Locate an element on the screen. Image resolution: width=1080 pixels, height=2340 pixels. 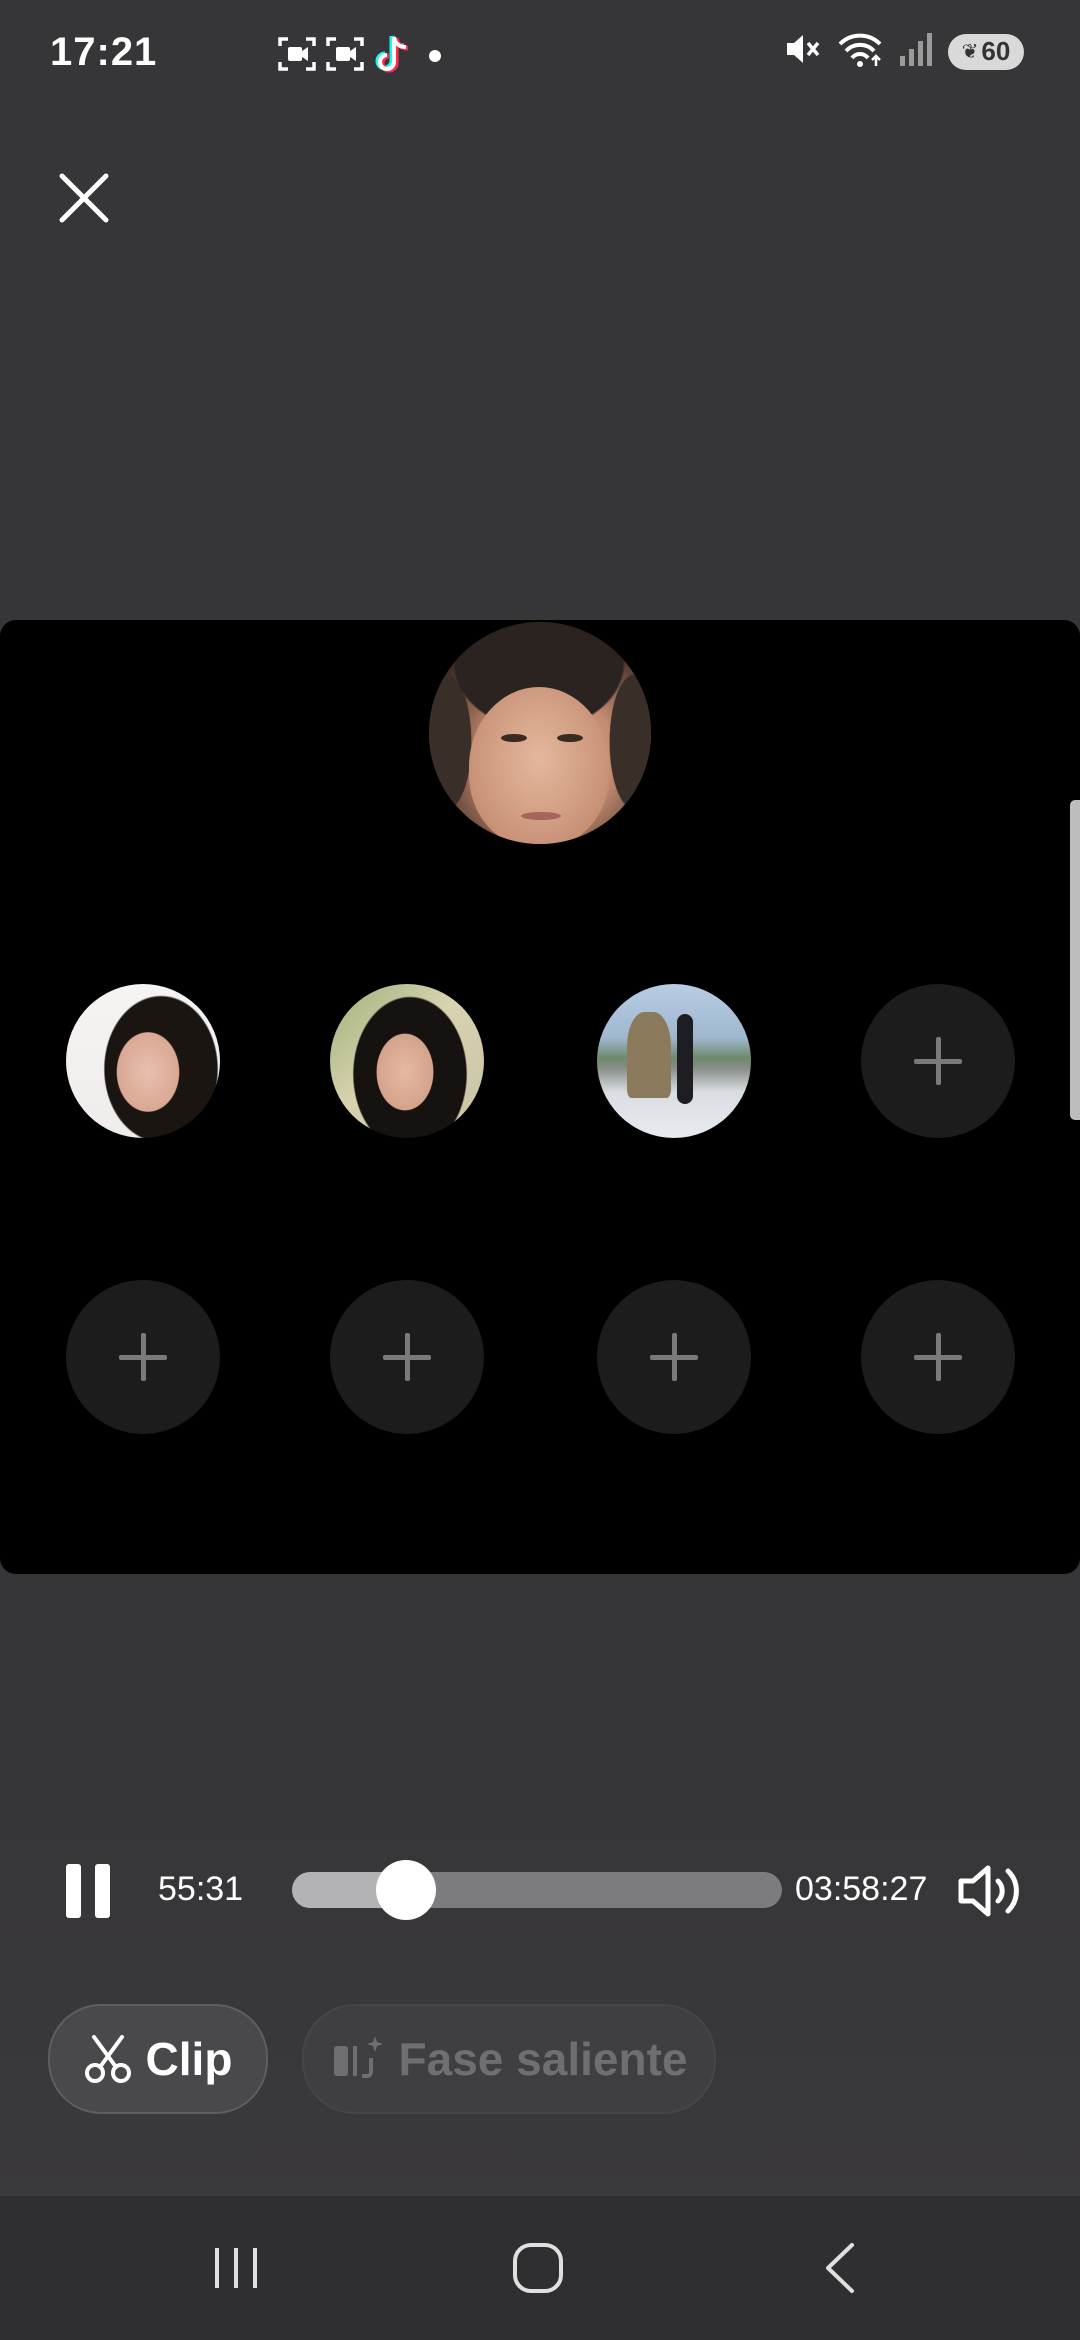
clip-button: Clip is located at coordinates (158, 2059).